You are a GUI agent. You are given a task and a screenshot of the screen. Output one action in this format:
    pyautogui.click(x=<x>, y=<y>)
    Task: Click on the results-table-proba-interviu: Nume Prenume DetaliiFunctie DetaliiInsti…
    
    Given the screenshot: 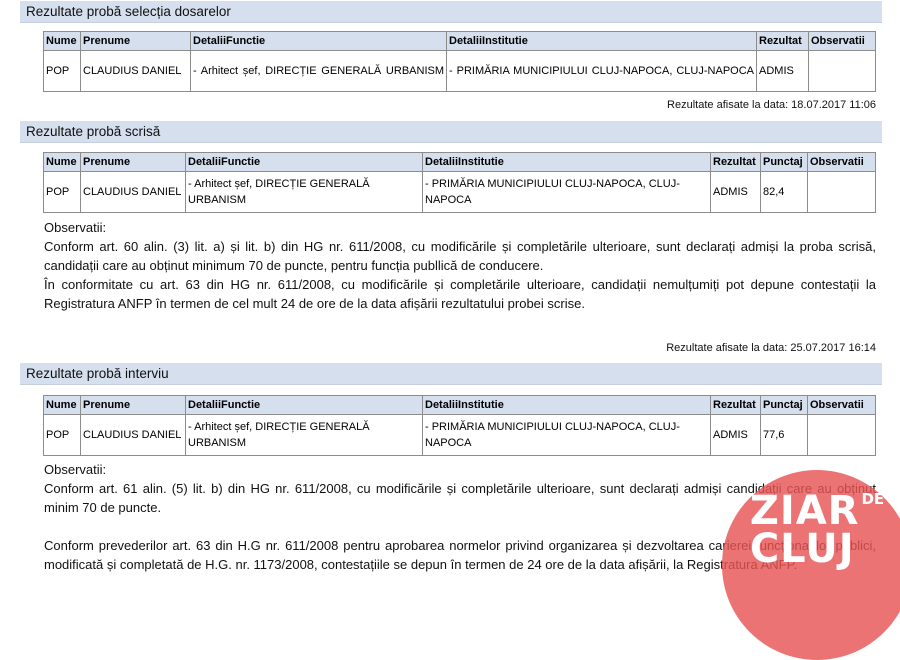 What is the action you would take?
    pyautogui.click(x=459, y=425)
    